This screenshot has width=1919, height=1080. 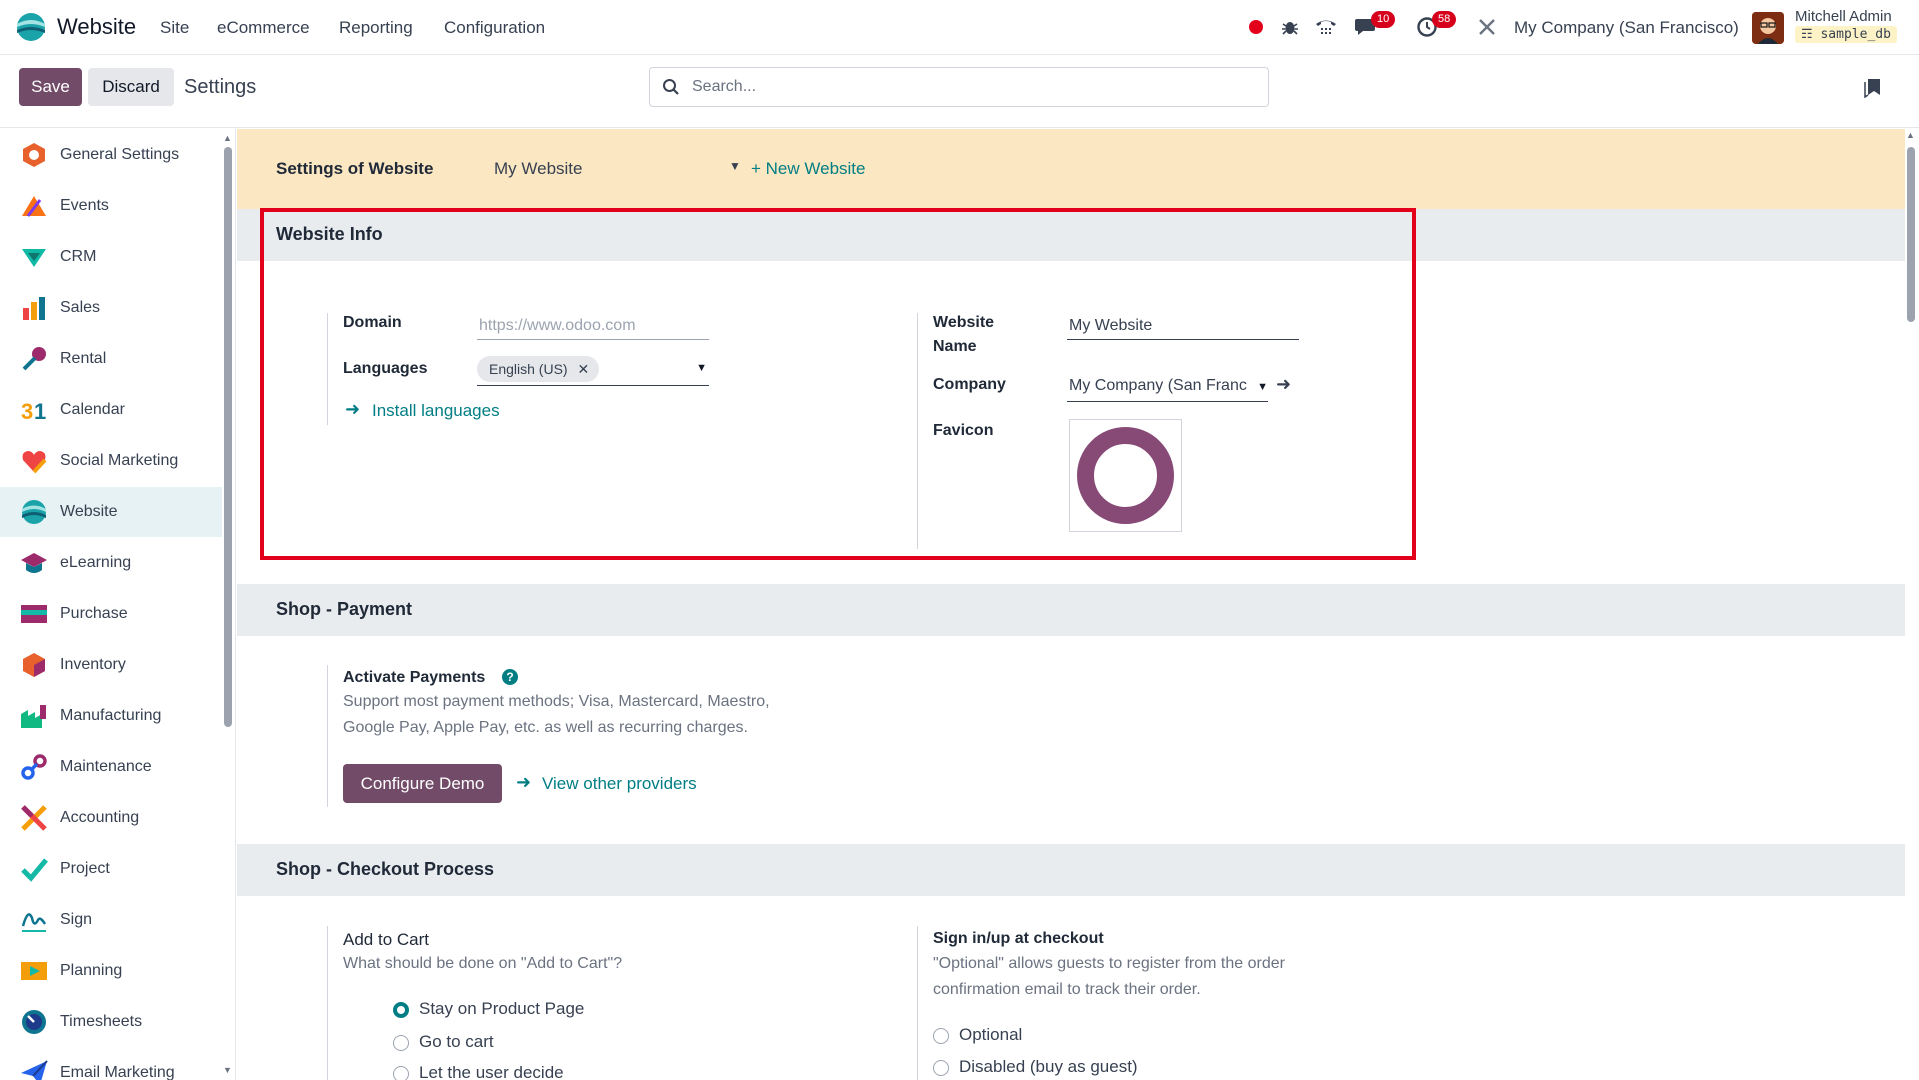 I want to click on activate-payments-label: Activate Payments, so click(x=414, y=677).